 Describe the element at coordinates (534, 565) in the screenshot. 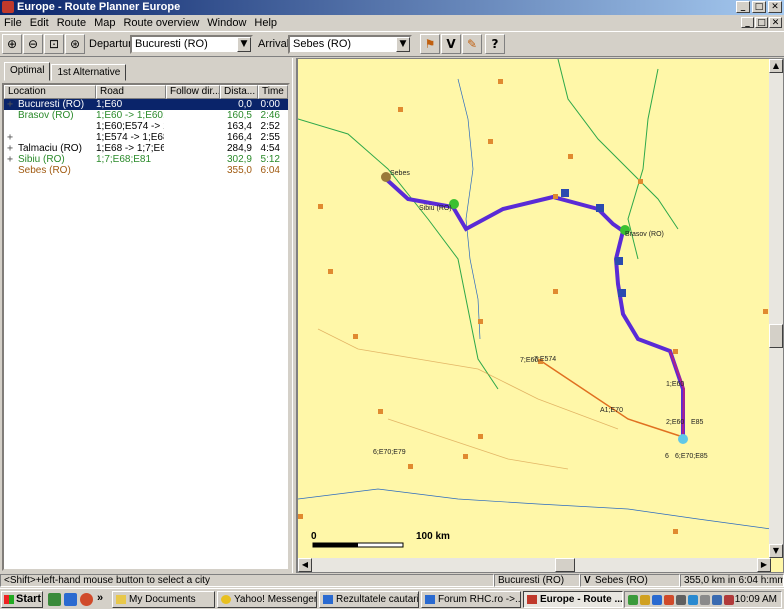

I see `map-horizontal-scrollbar: ◀ ▶` at that location.